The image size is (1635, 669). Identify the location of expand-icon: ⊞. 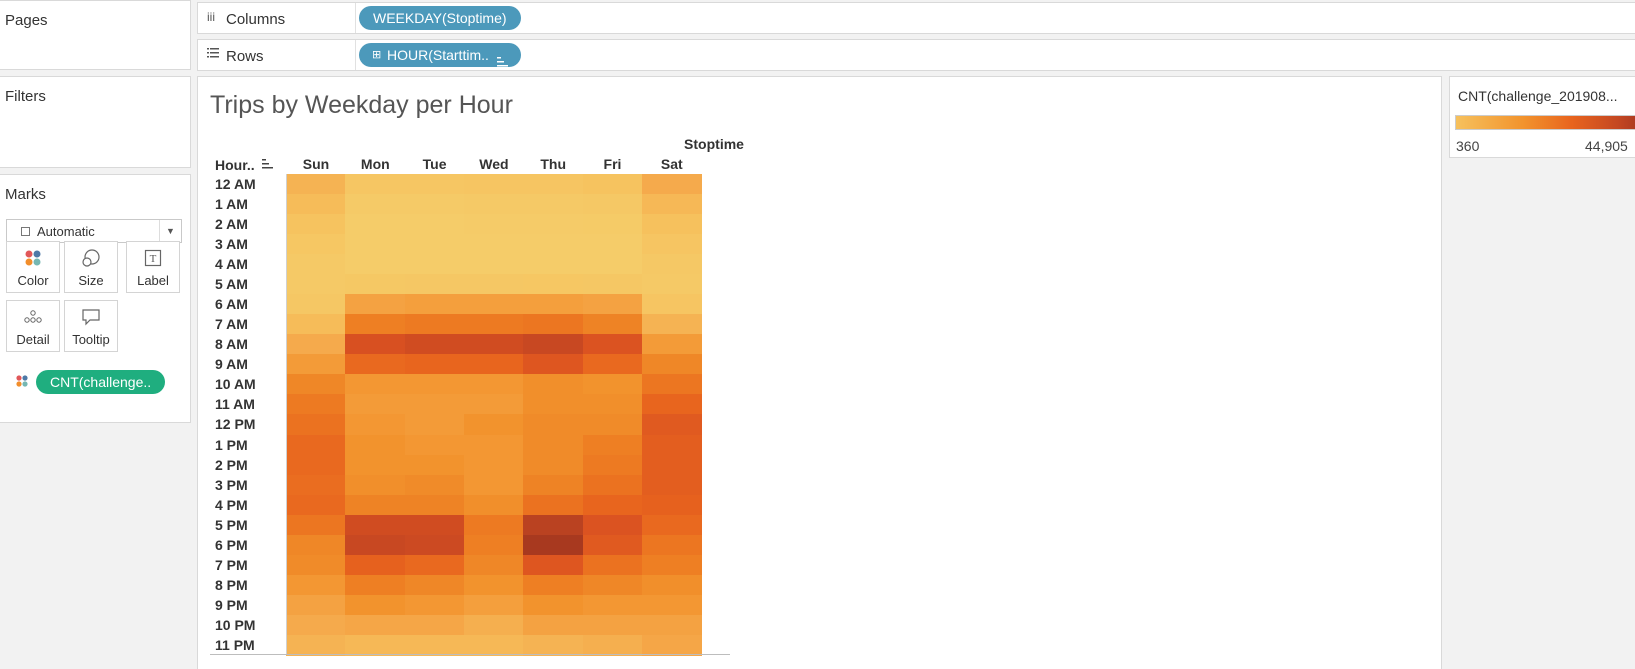
(376, 55).